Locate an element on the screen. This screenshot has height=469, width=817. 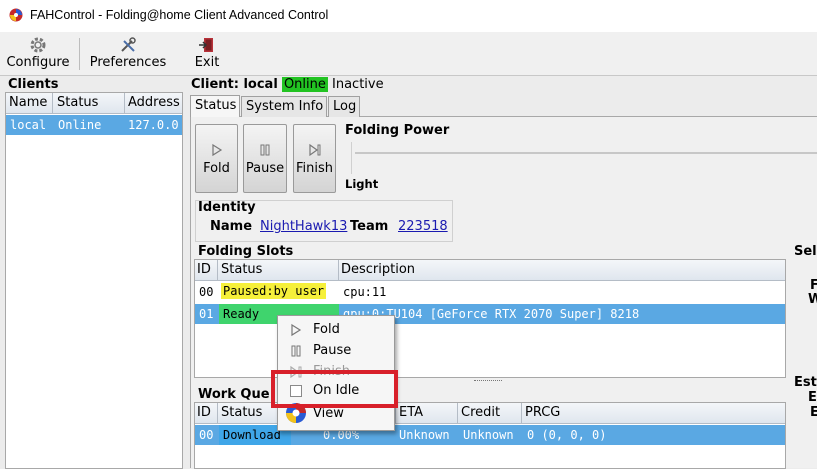
column-header-description: Description is located at coordinates (378, 269).